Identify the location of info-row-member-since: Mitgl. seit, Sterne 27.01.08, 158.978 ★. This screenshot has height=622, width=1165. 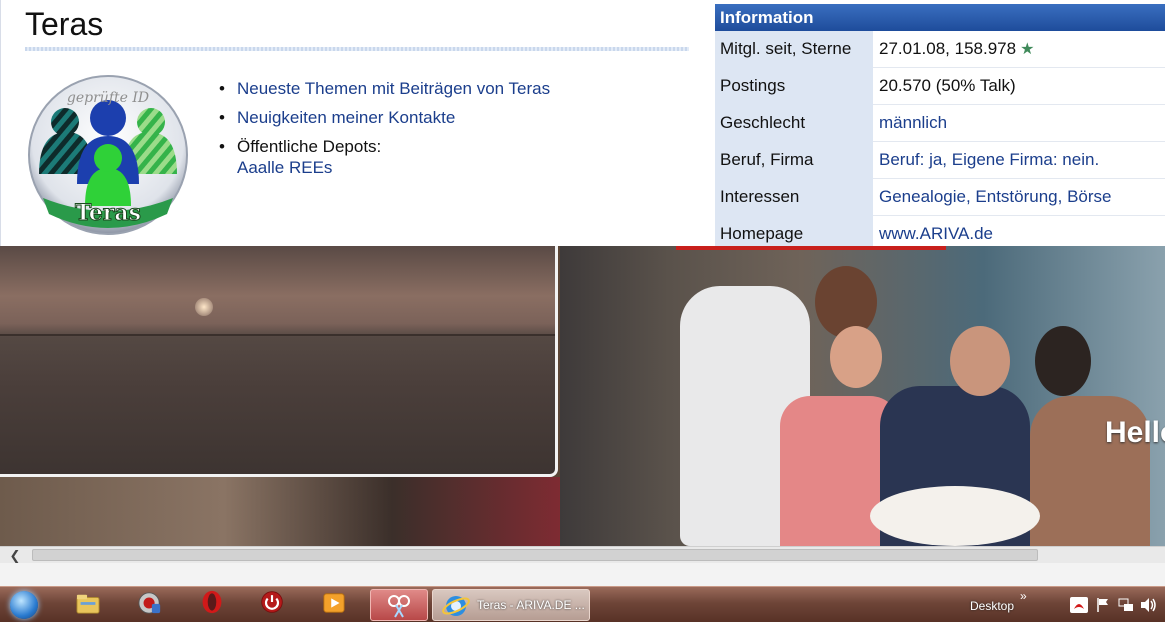
(940, 49).